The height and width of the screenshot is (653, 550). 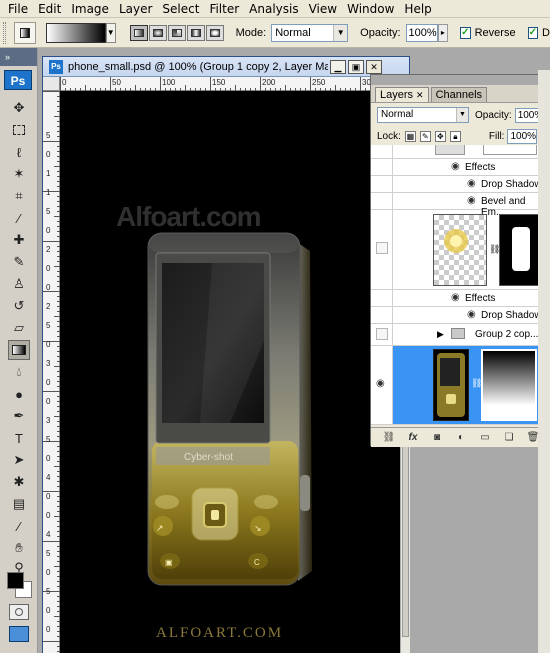 I want to click on new-layer-icon: ❏, so click(x=509, y=437).